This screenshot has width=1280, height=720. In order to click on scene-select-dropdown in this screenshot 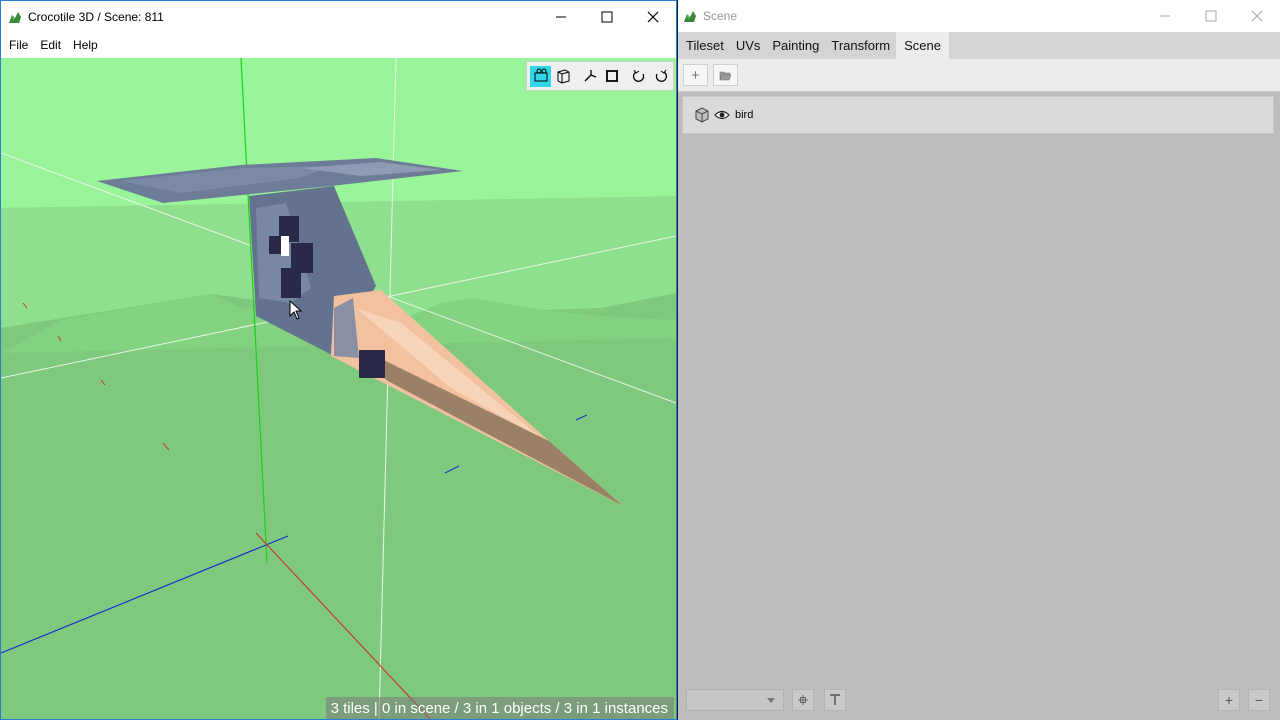, I will do `click(735, 700)`.